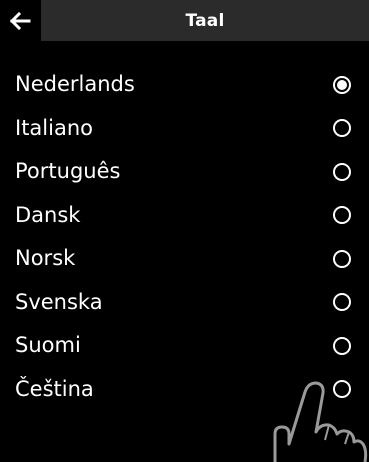 The width and height of the screenshot is (369, 462). What do you see at coordinates (342, 84) in the screenshot?
I see `radio-selected-icon` at bounding box center [342, 84].